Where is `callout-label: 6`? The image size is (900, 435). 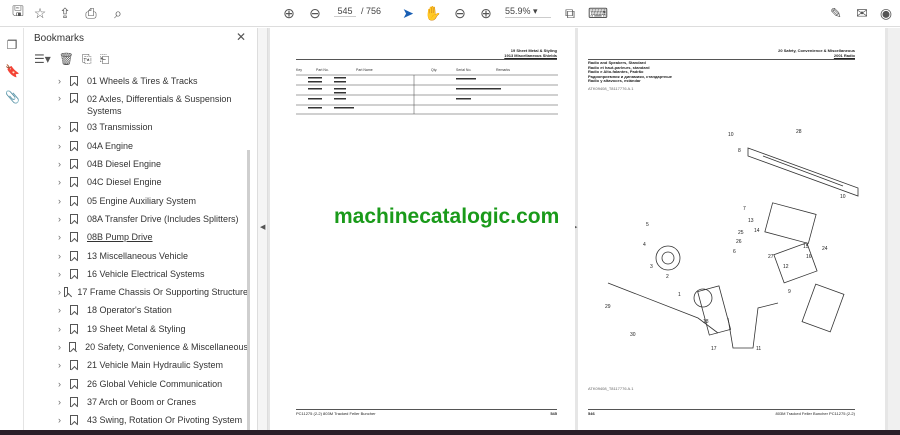 callout-label: 6 is located at coordinates (734, 252).